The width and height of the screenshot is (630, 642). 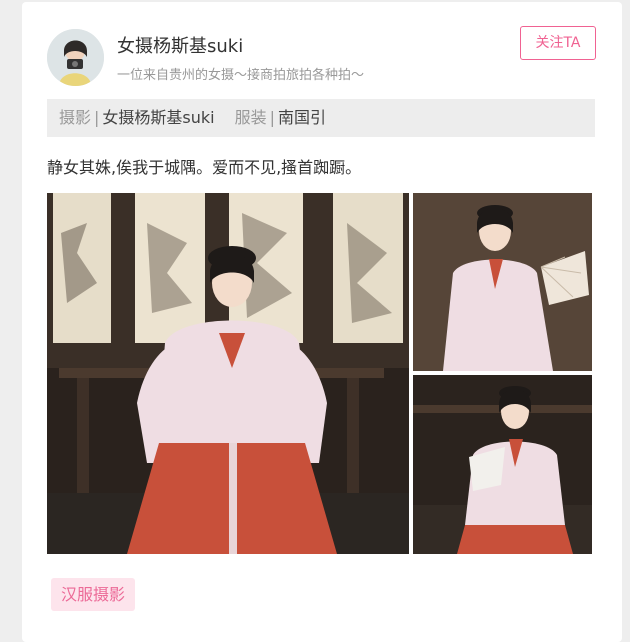 I want to click on credit-costume: 服装 | 南国引, so click(x=280, y=117).